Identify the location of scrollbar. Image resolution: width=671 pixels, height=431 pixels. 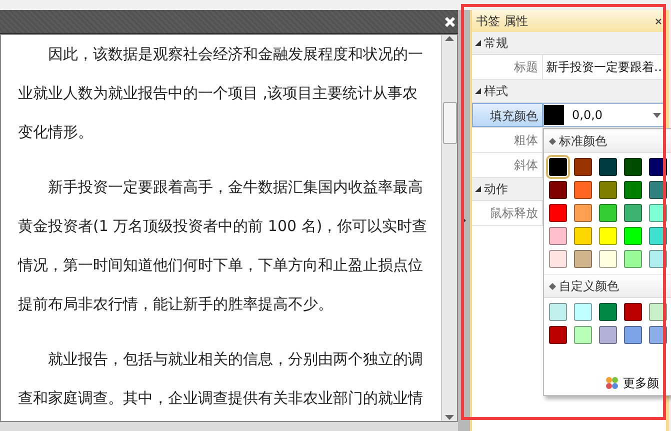
(449, 228).